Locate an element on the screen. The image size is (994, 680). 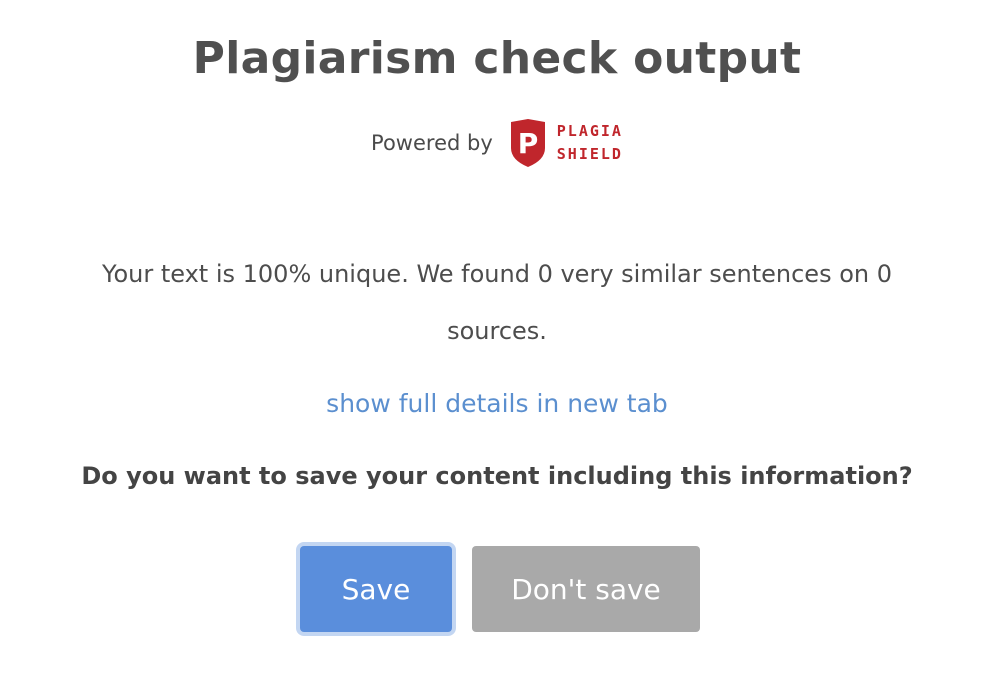
logo-letter: P is located at coordinates (528, 143).